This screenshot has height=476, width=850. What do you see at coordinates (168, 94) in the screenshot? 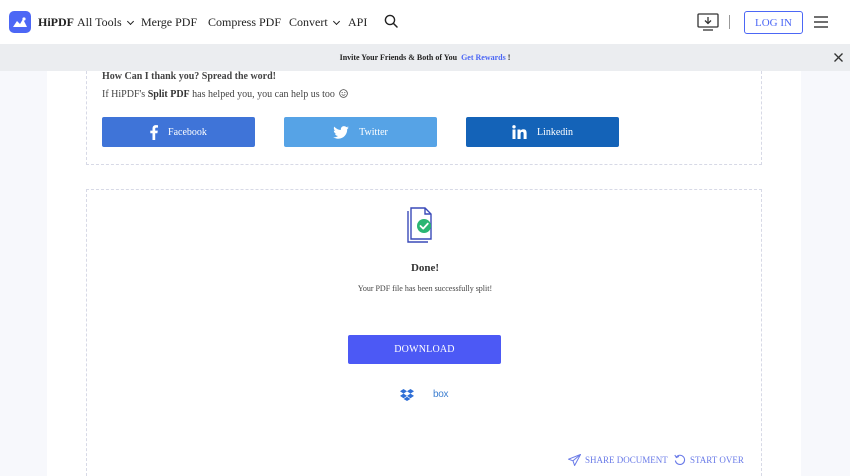
I see `share-subtitle-tool: Split PDF` at bounding box center [168, 94].